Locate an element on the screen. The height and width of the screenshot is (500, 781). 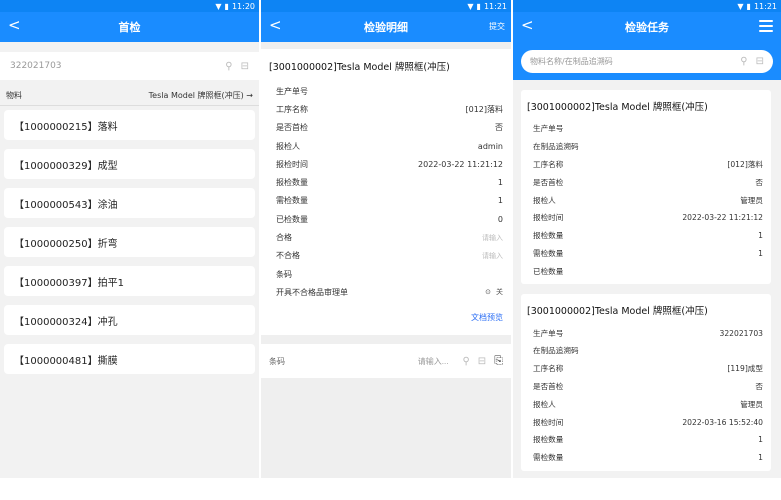
detail-value: [012]落料 is located at coordinates (484, 109).